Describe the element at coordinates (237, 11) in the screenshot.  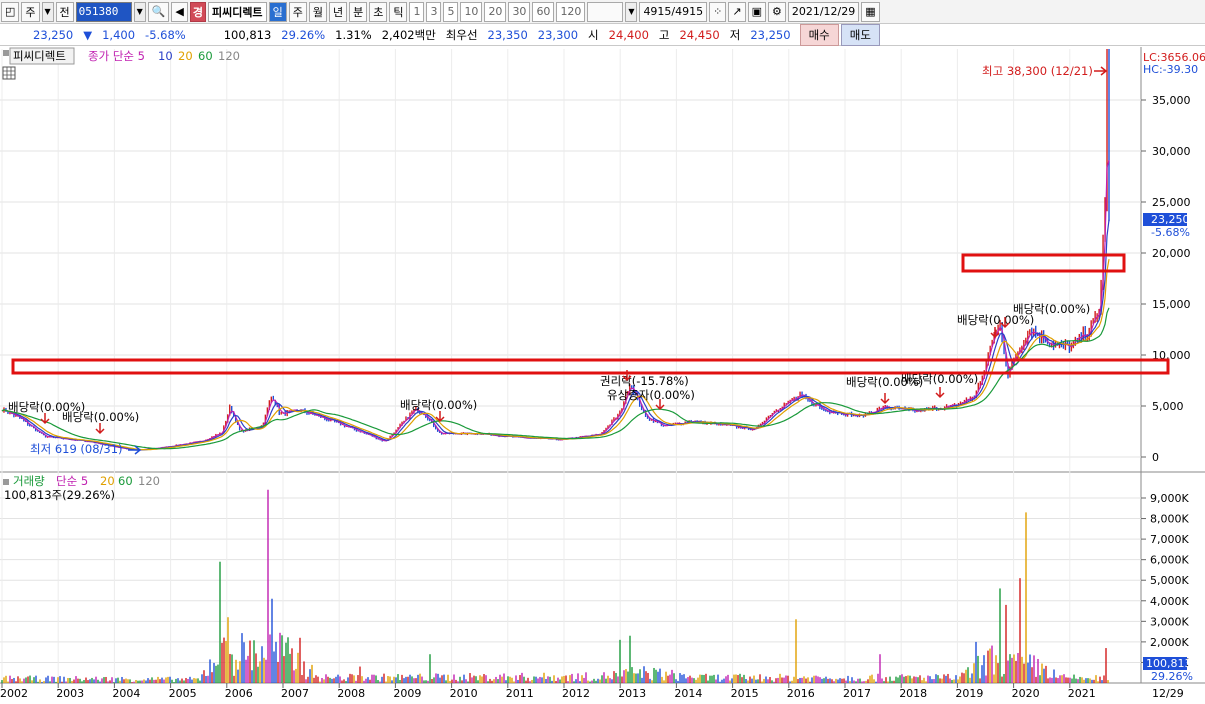
I see `stock-name: 피씨디렉트` at that location.